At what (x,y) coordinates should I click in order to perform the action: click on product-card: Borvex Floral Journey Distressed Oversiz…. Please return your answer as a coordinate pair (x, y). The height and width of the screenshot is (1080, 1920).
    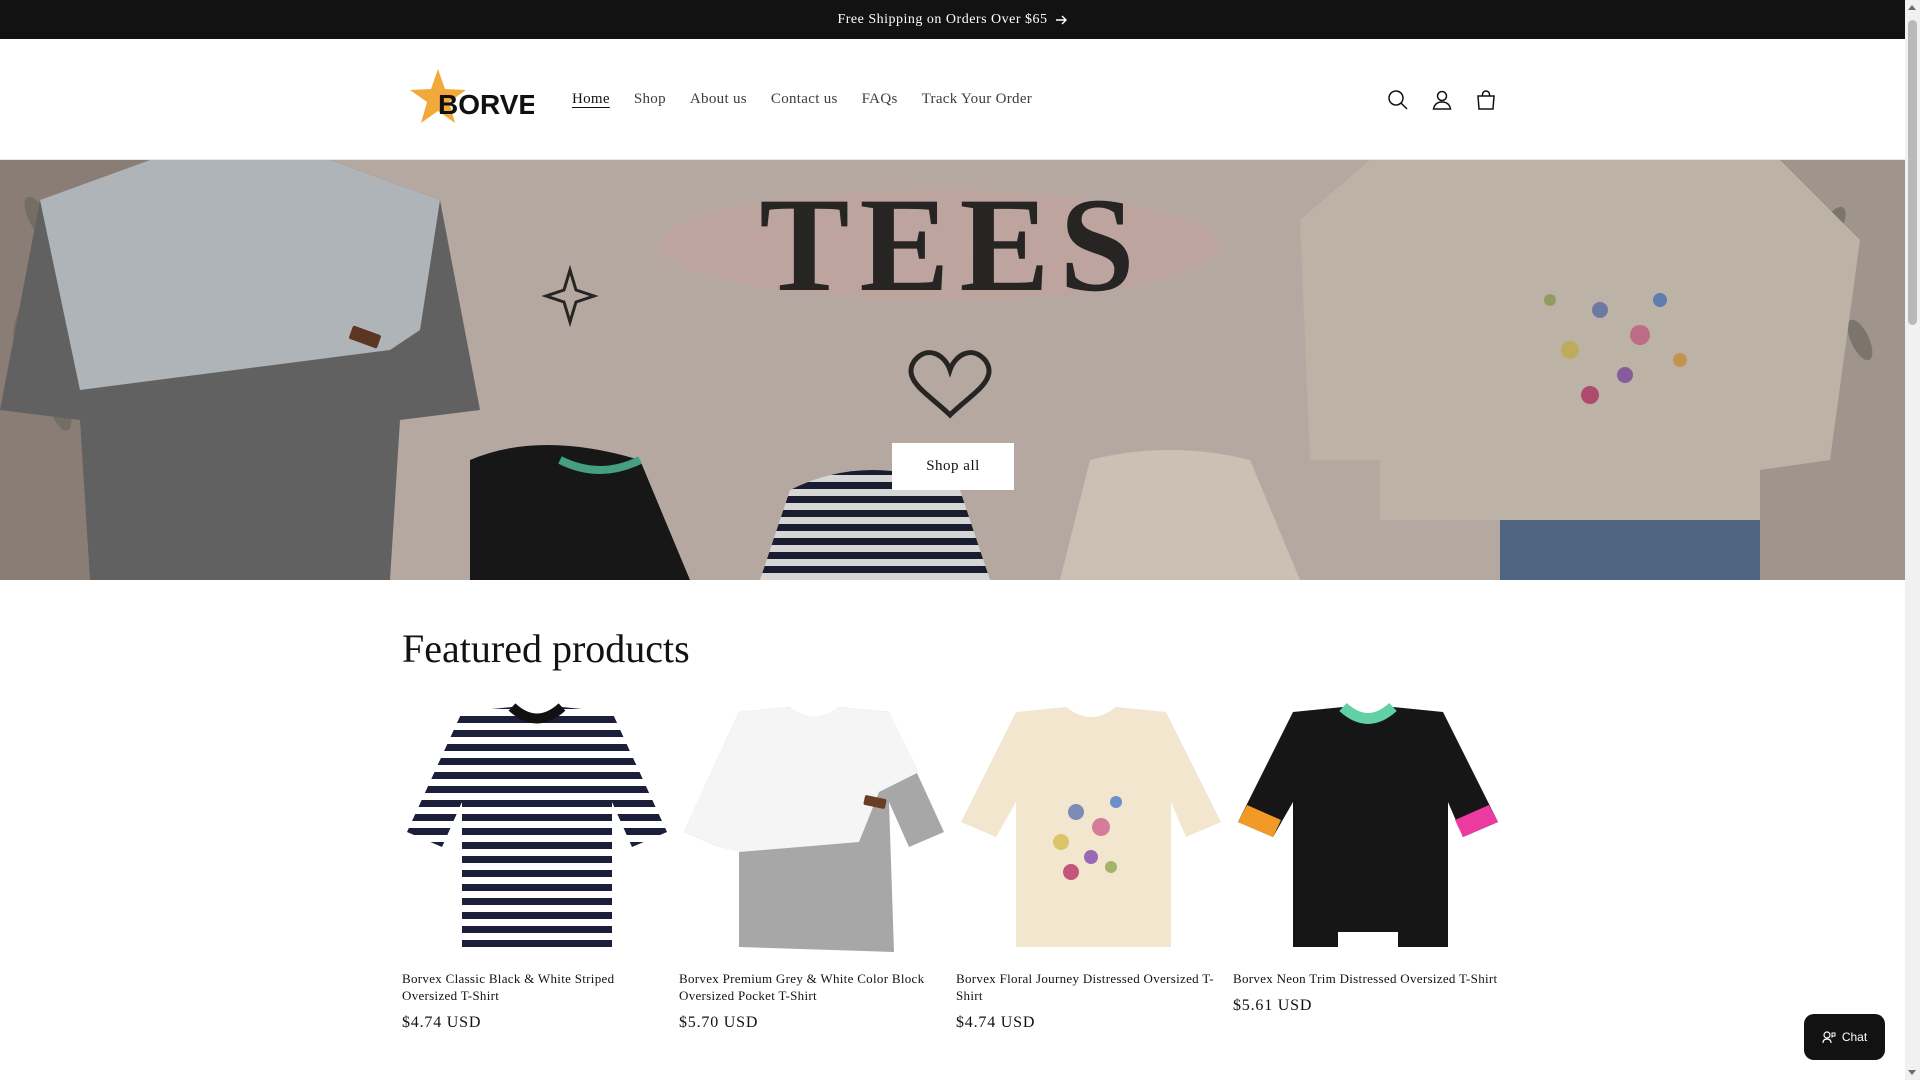
    Looking at the image, I should click on (1090, 867).